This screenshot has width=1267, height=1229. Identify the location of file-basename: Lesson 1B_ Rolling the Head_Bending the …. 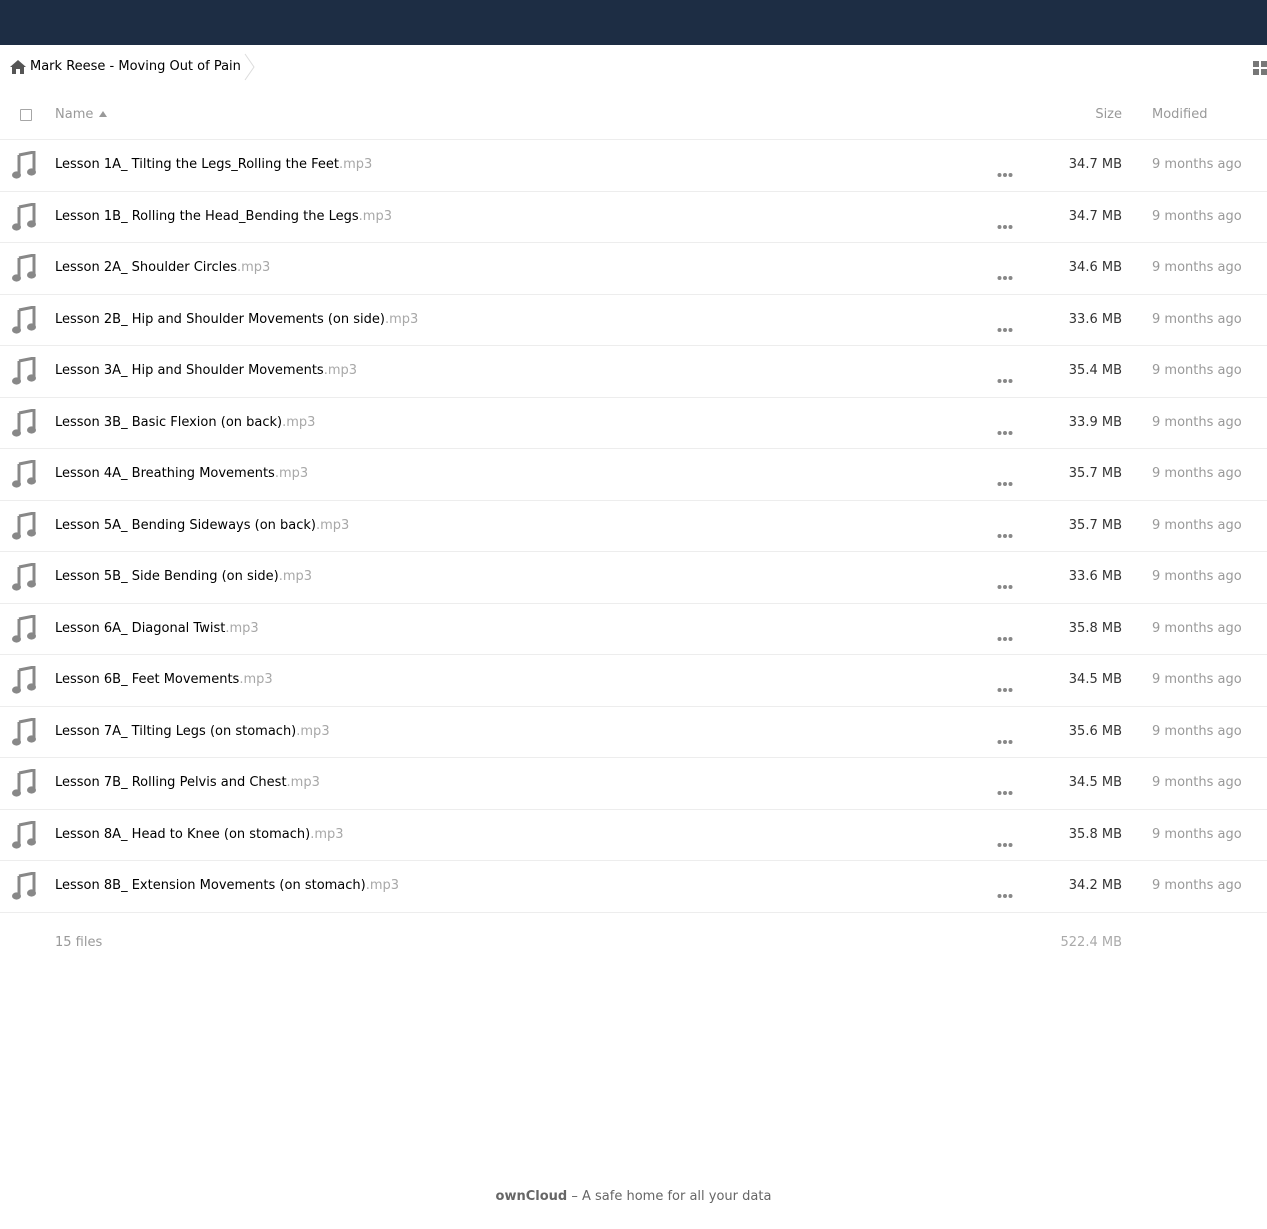
(207, 216).